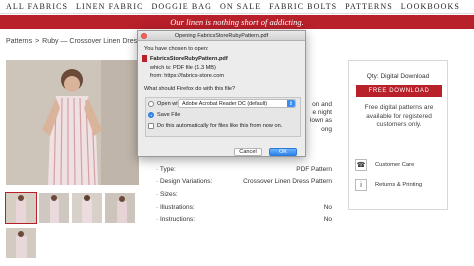 This screenshot has width=474, height=266. What do you see at coordinates (361, 185) in the screenshot?
I see `info-icon: i` at bounding box center [361, 185].